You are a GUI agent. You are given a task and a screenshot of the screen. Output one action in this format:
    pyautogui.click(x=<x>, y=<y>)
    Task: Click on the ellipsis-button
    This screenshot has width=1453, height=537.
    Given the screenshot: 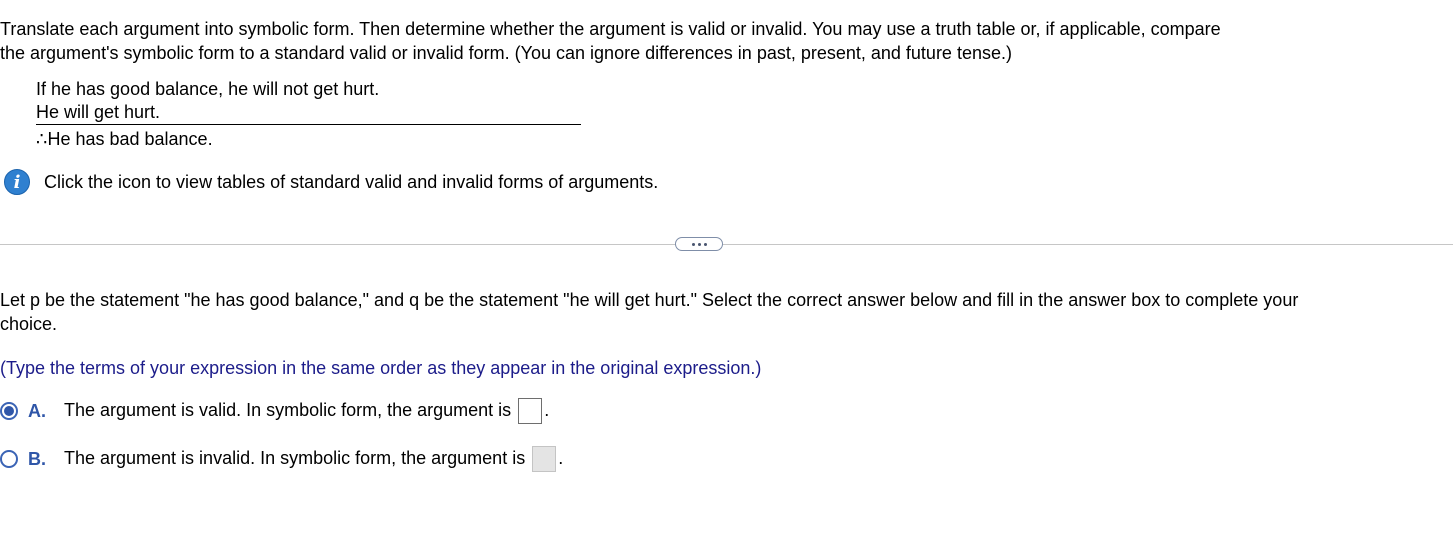 What is the action you would take?
    pyautogui.click(x=699, y=244)
    